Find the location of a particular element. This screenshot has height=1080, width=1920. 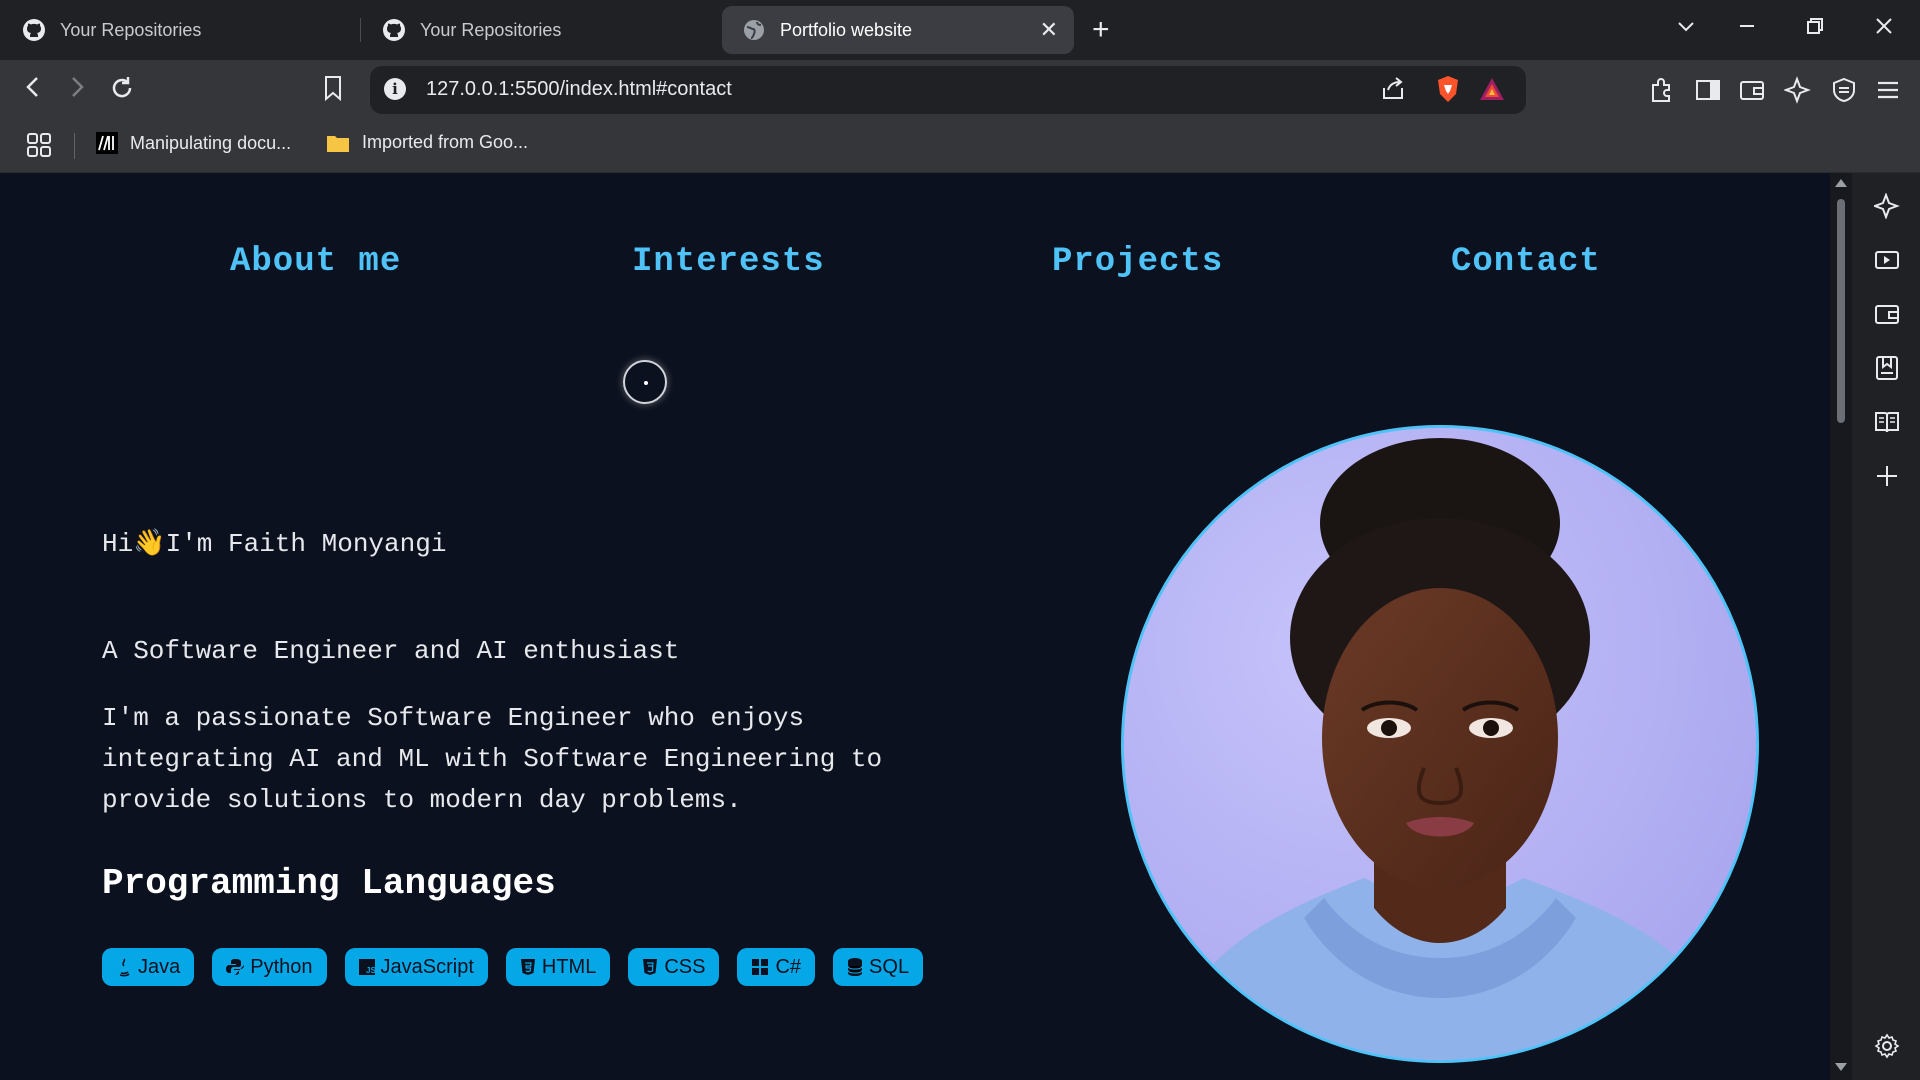

browser-toolbar: i 127.0.0.1:5500/index.html#contact is located at coordinates (960, 90).